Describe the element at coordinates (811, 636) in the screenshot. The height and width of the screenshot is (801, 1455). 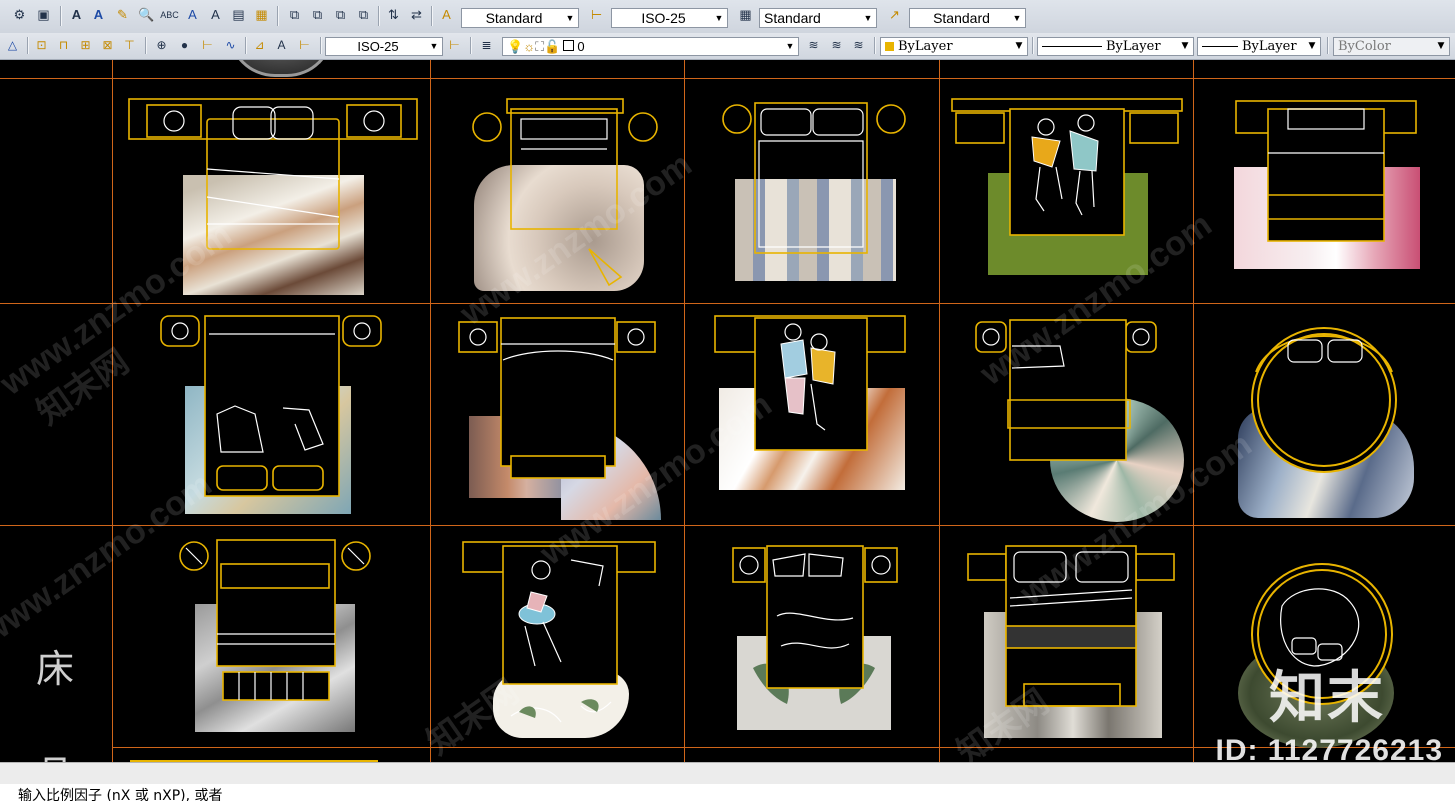
I see `bed-block-r3c3` at that location.